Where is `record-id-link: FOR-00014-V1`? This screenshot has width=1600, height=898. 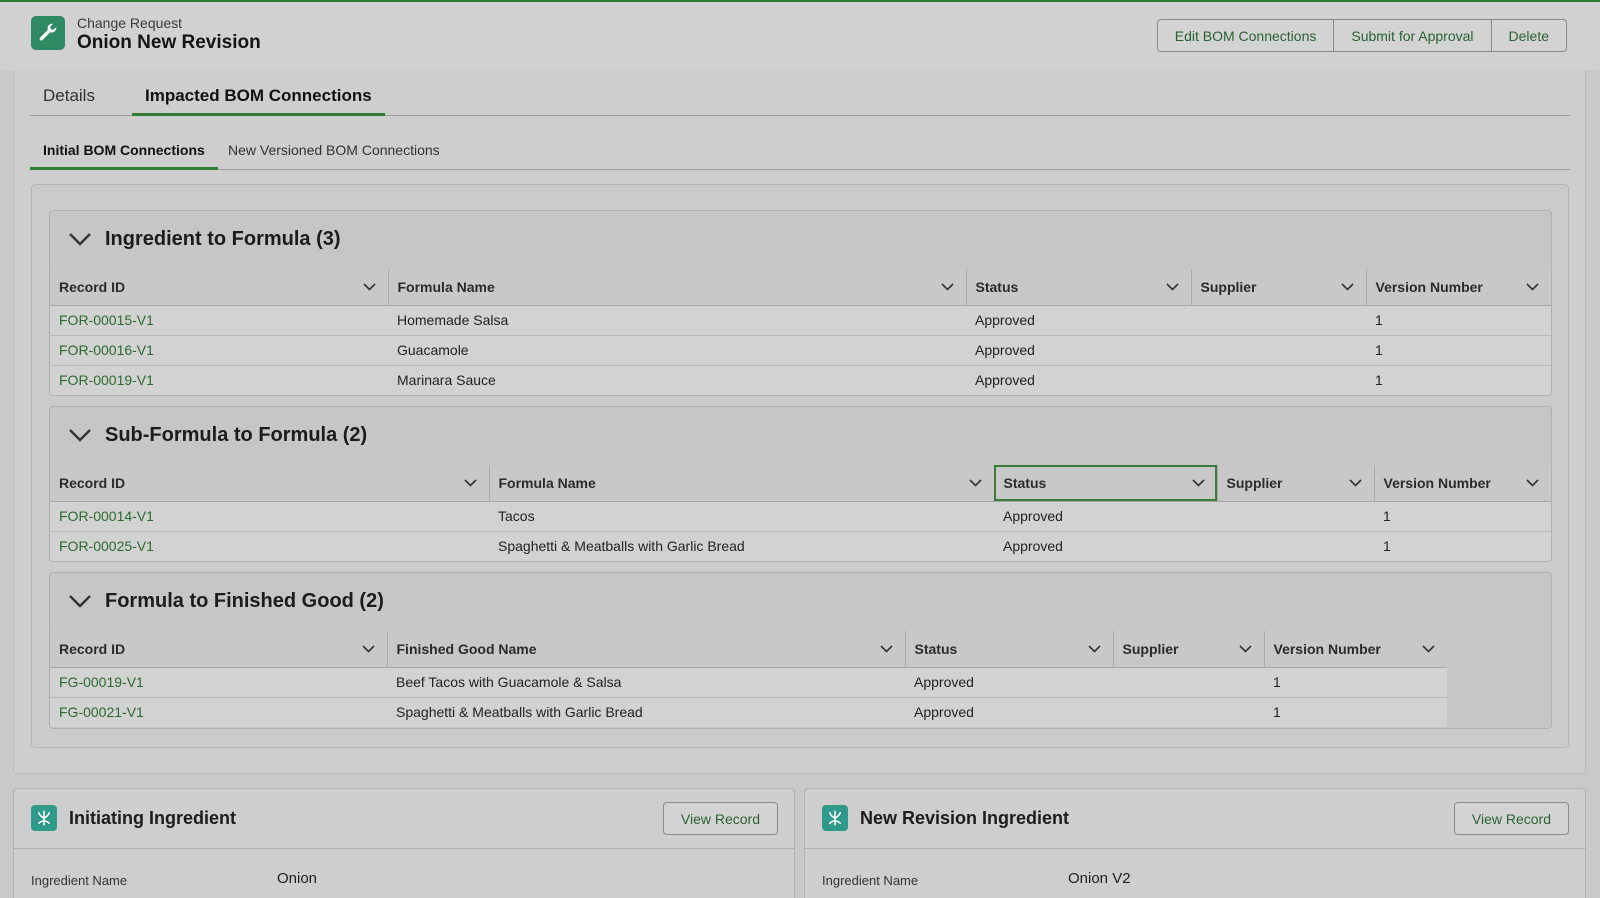 record-id-link: FOR-00014-V1 is located at coordinates (269, 516).